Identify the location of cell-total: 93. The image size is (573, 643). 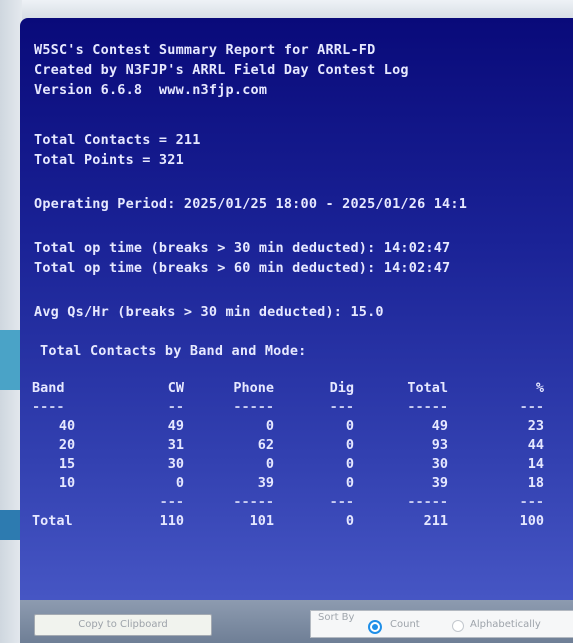
(439, 444).